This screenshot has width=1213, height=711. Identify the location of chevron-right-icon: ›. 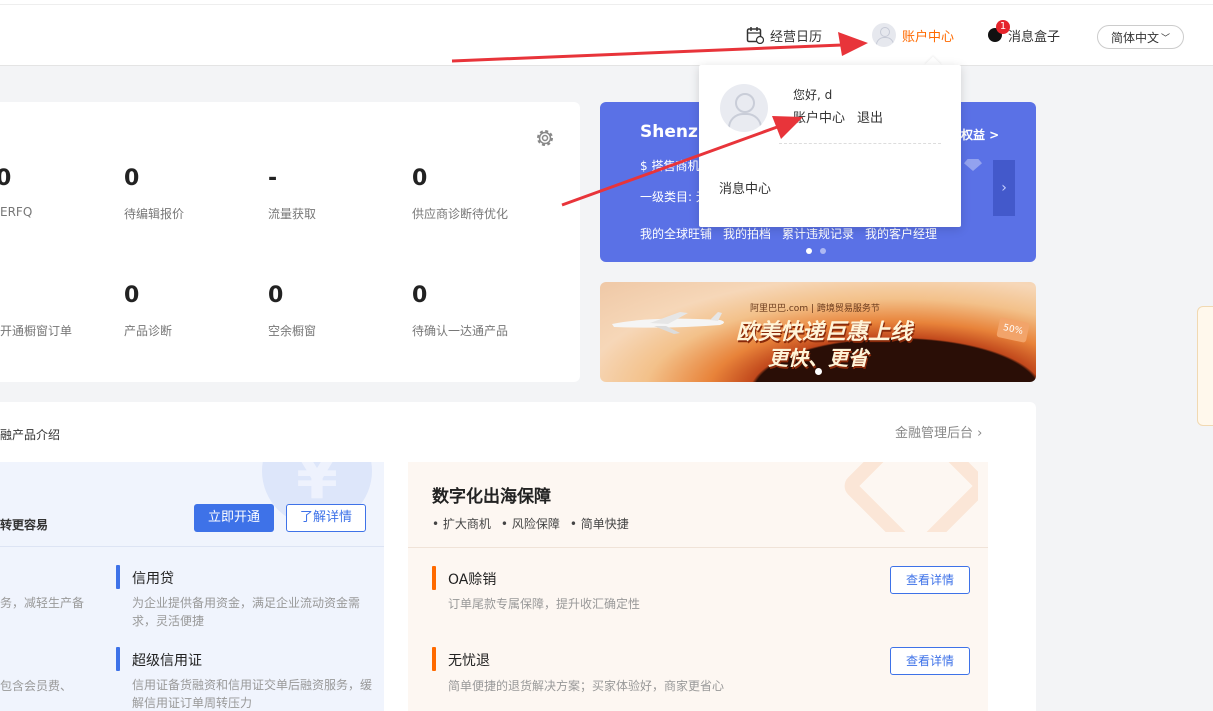
(978, 433).